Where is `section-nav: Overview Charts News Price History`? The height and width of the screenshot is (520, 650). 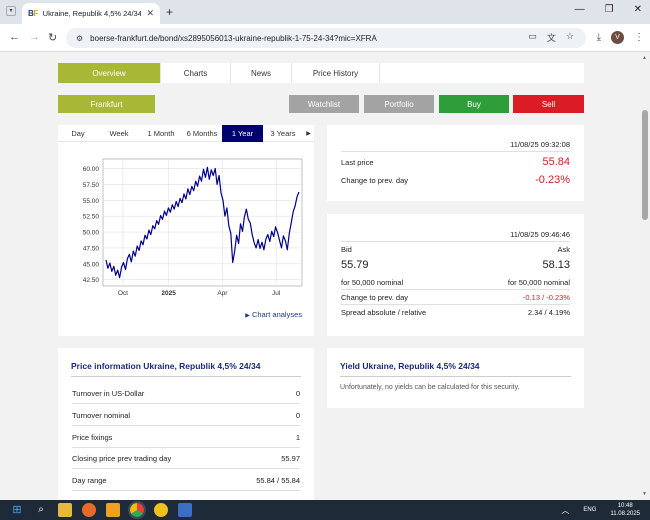 section-nav: Overview Charts News Price History is located at coordinates (321, 73).